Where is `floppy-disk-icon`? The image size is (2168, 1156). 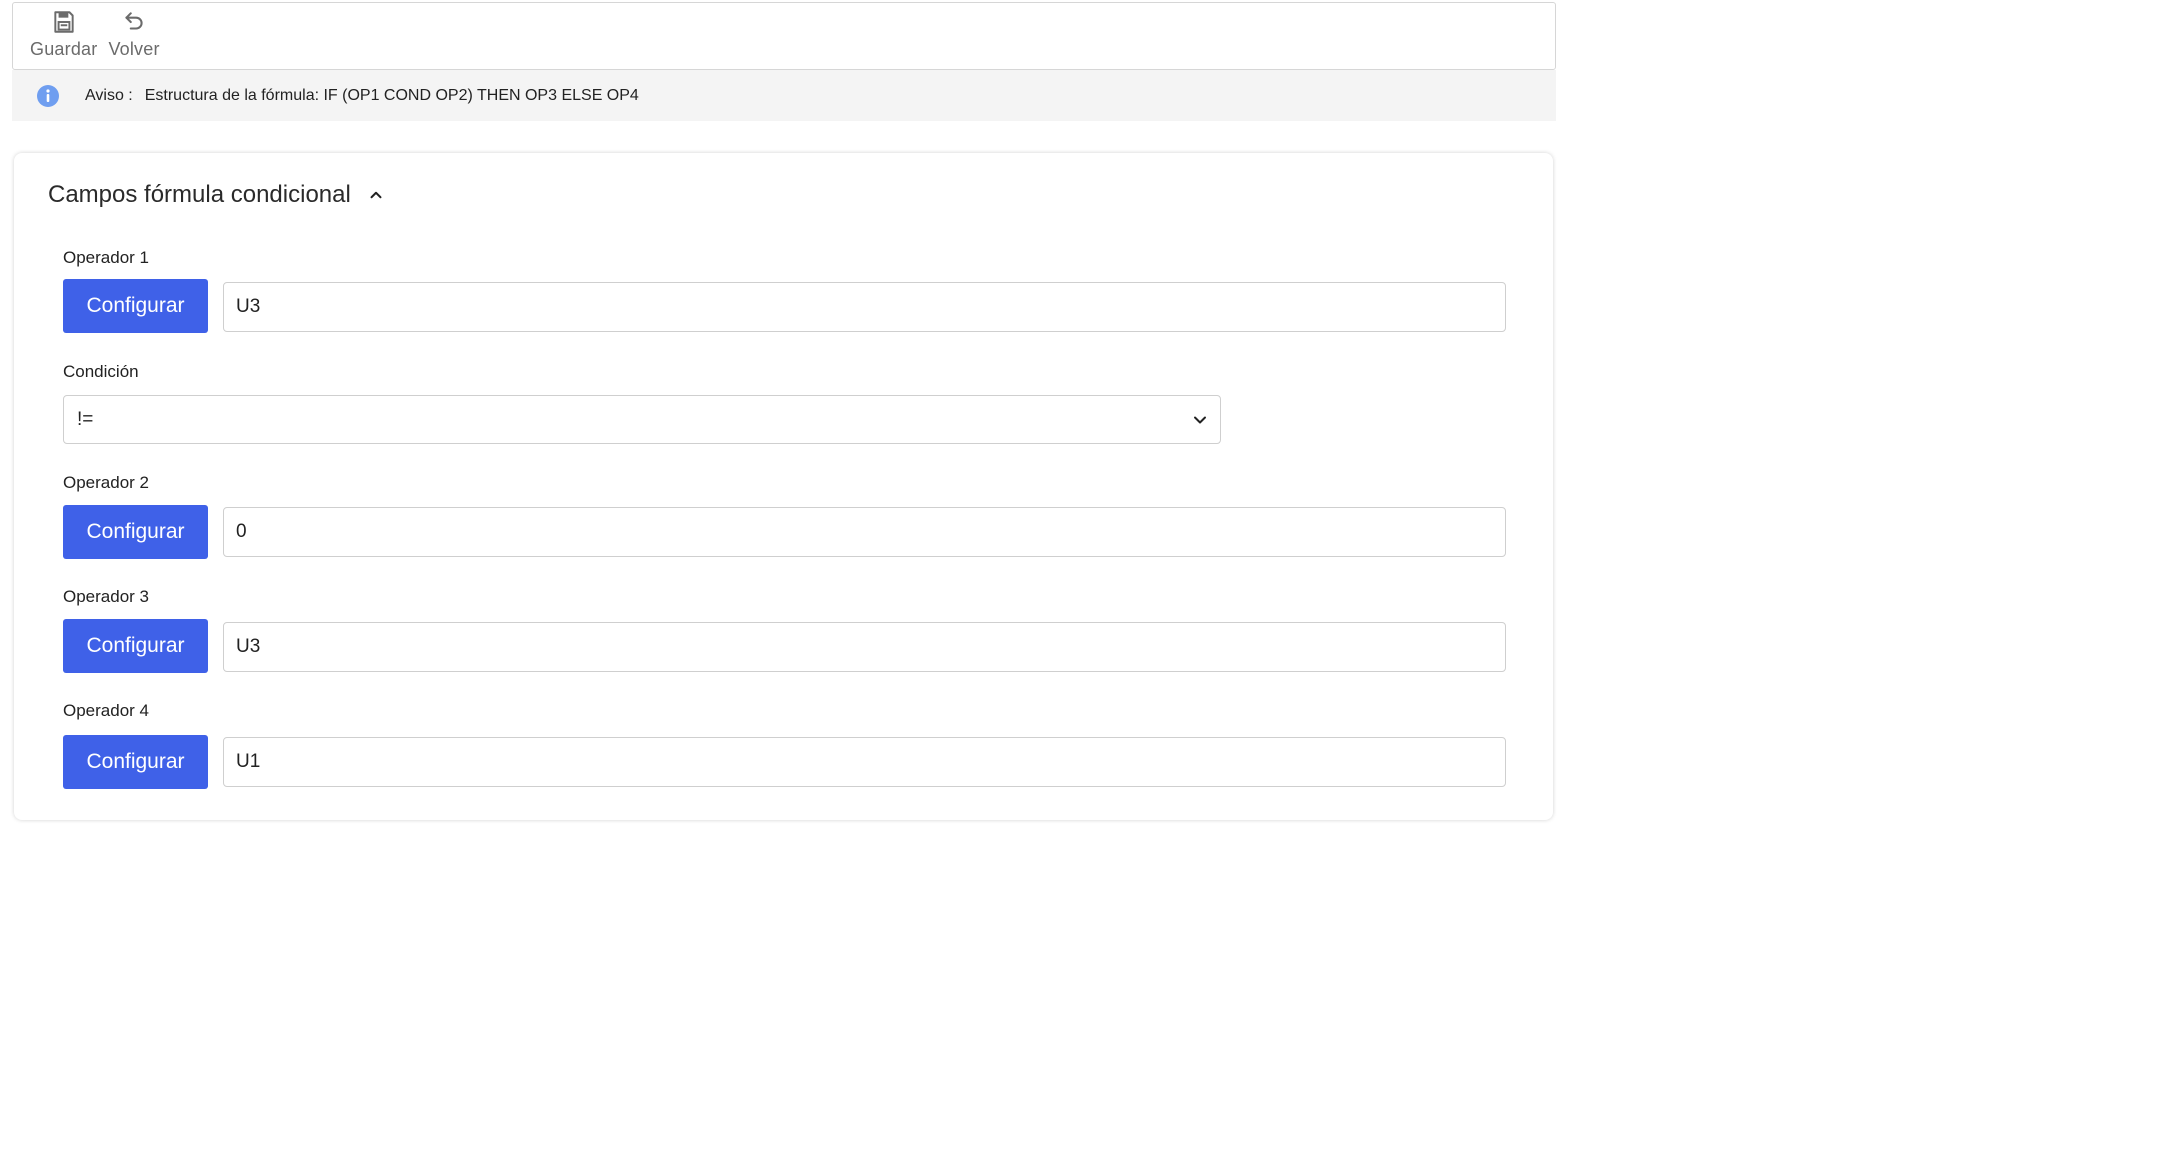
floppy-disk-icon is located at coordinates (64, 22).